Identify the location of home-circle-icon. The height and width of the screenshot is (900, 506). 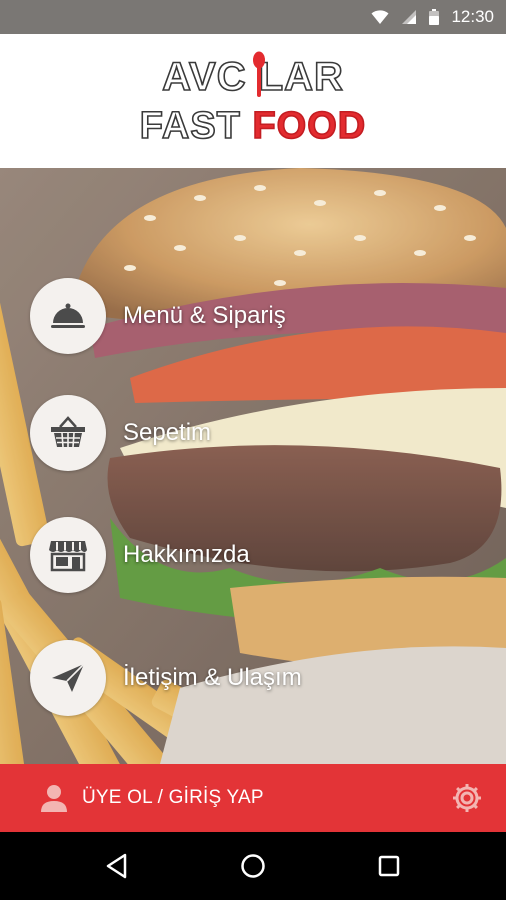
(253, 866).